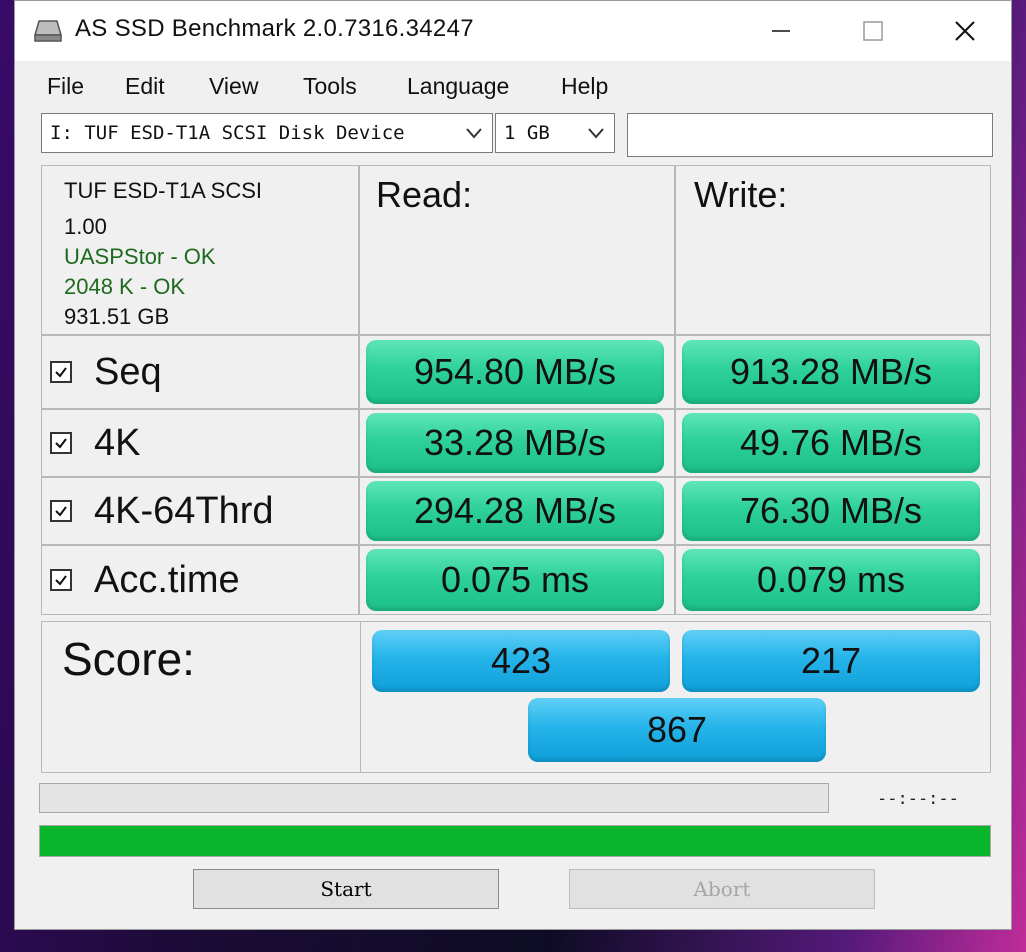  What do you see at coordinates (145, 86) in the screenshot?
I see `menu-edit: Edit` at bounding box center [145, 86].